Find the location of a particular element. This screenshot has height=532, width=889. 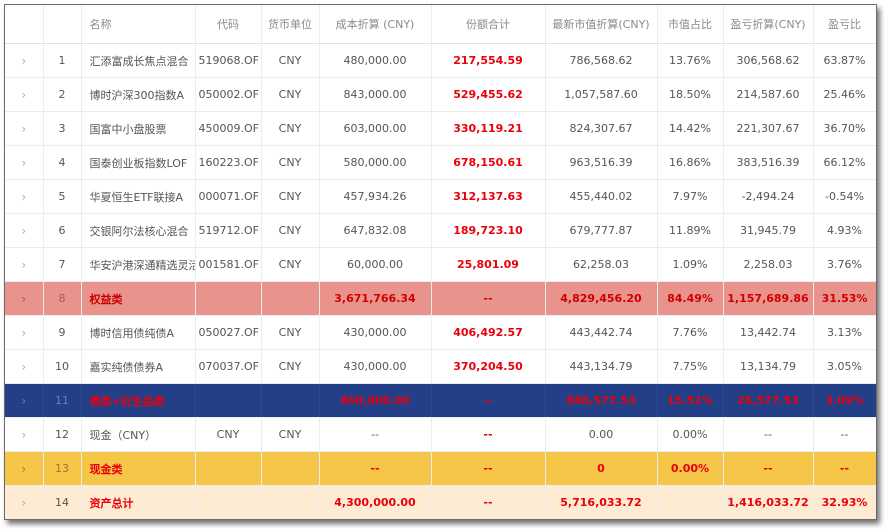

header-pnl: 盈亏折算(CNY) is located at coordinates (768, 24).